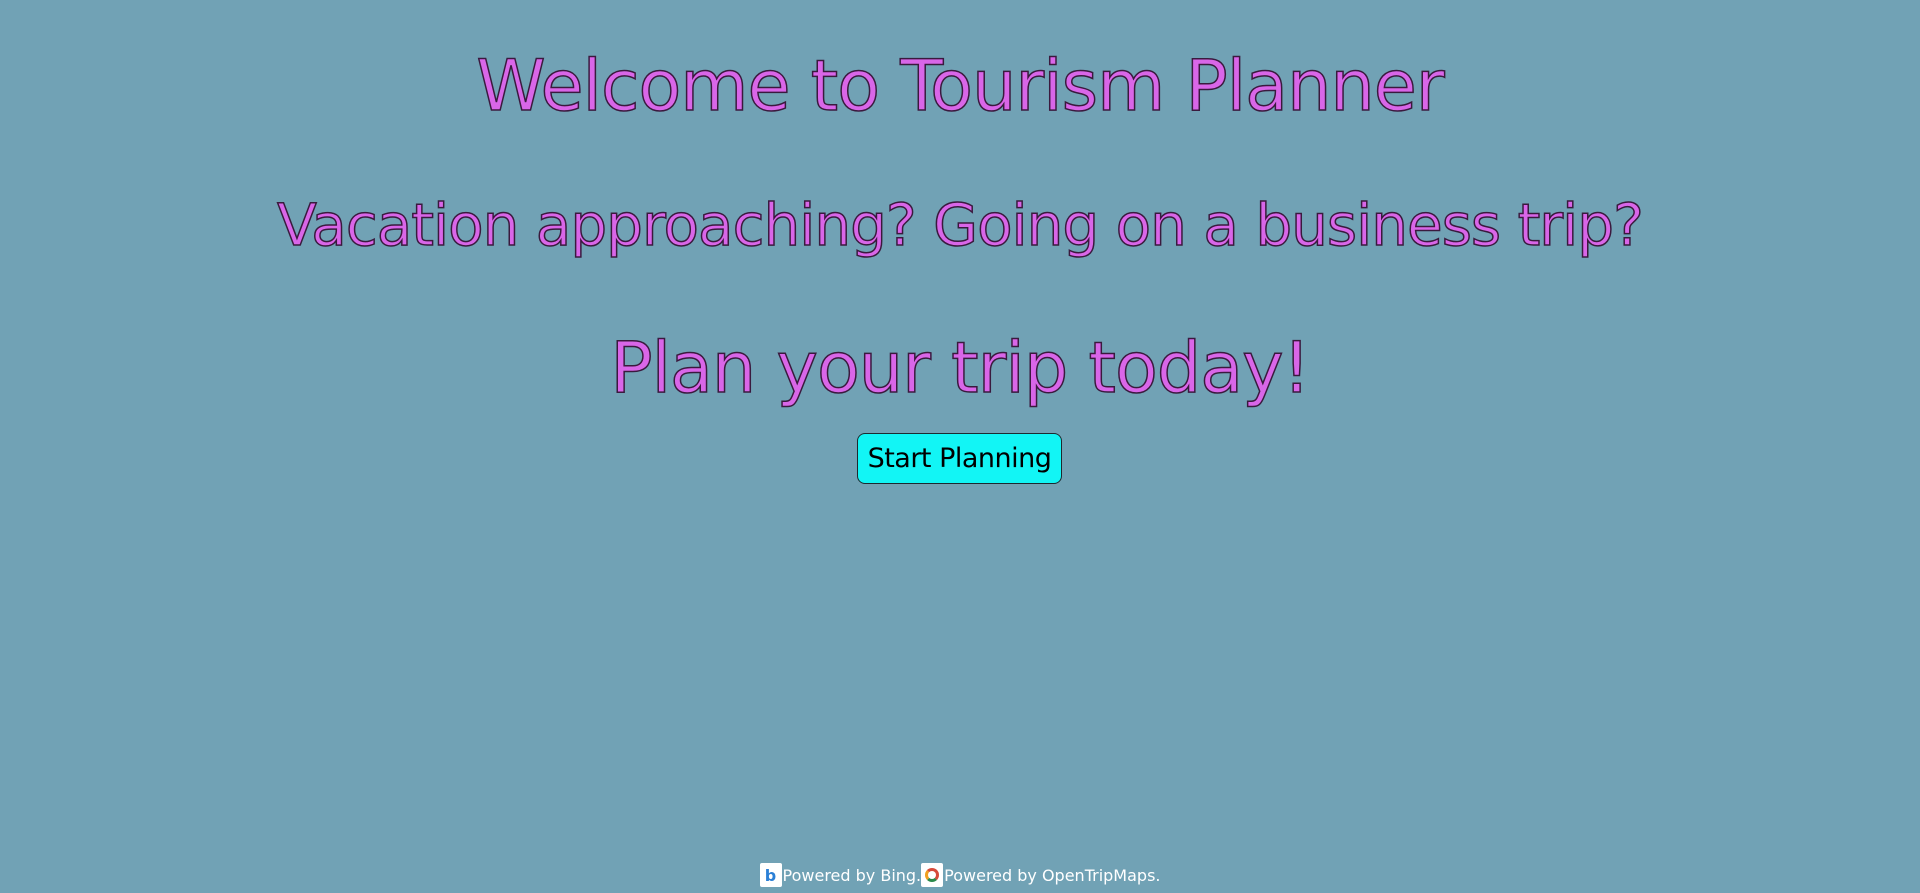  I want to click on bing-attribution-text: Powered by Bing., so click(852, 875).